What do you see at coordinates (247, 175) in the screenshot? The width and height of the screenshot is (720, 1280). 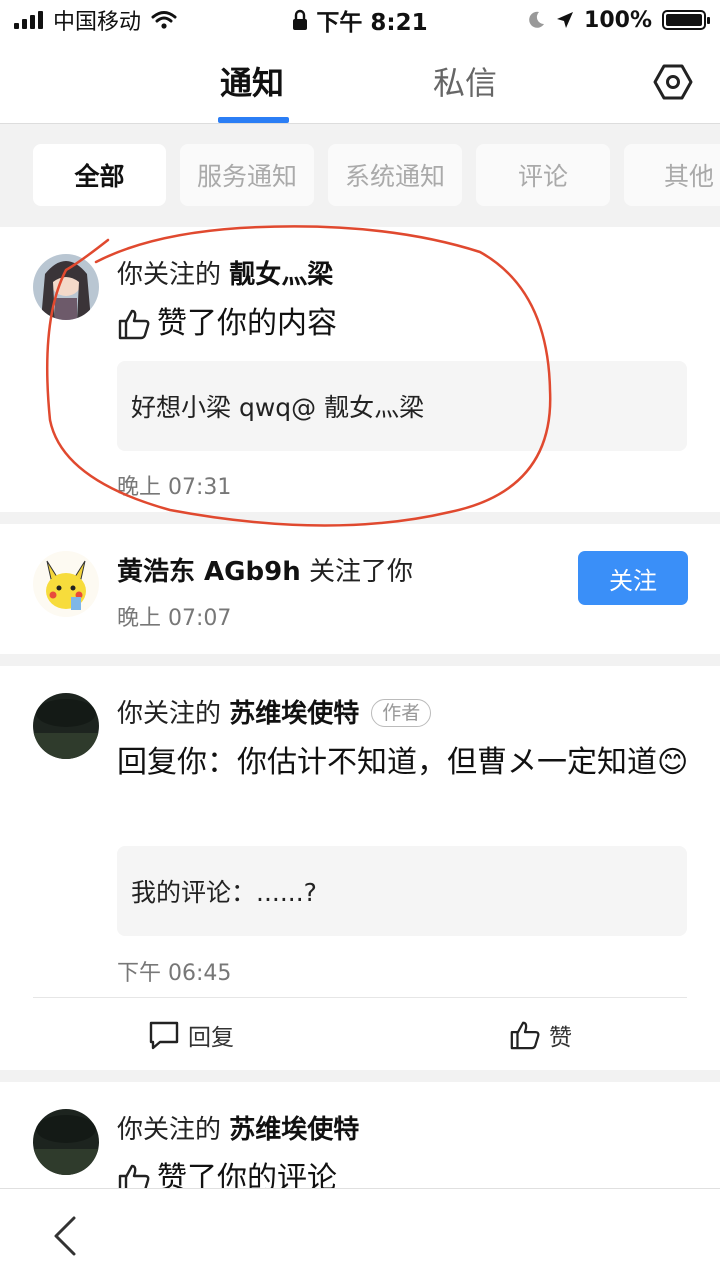 I see `filter-chip-service: 服务通知` at bounding box center [247, 175].